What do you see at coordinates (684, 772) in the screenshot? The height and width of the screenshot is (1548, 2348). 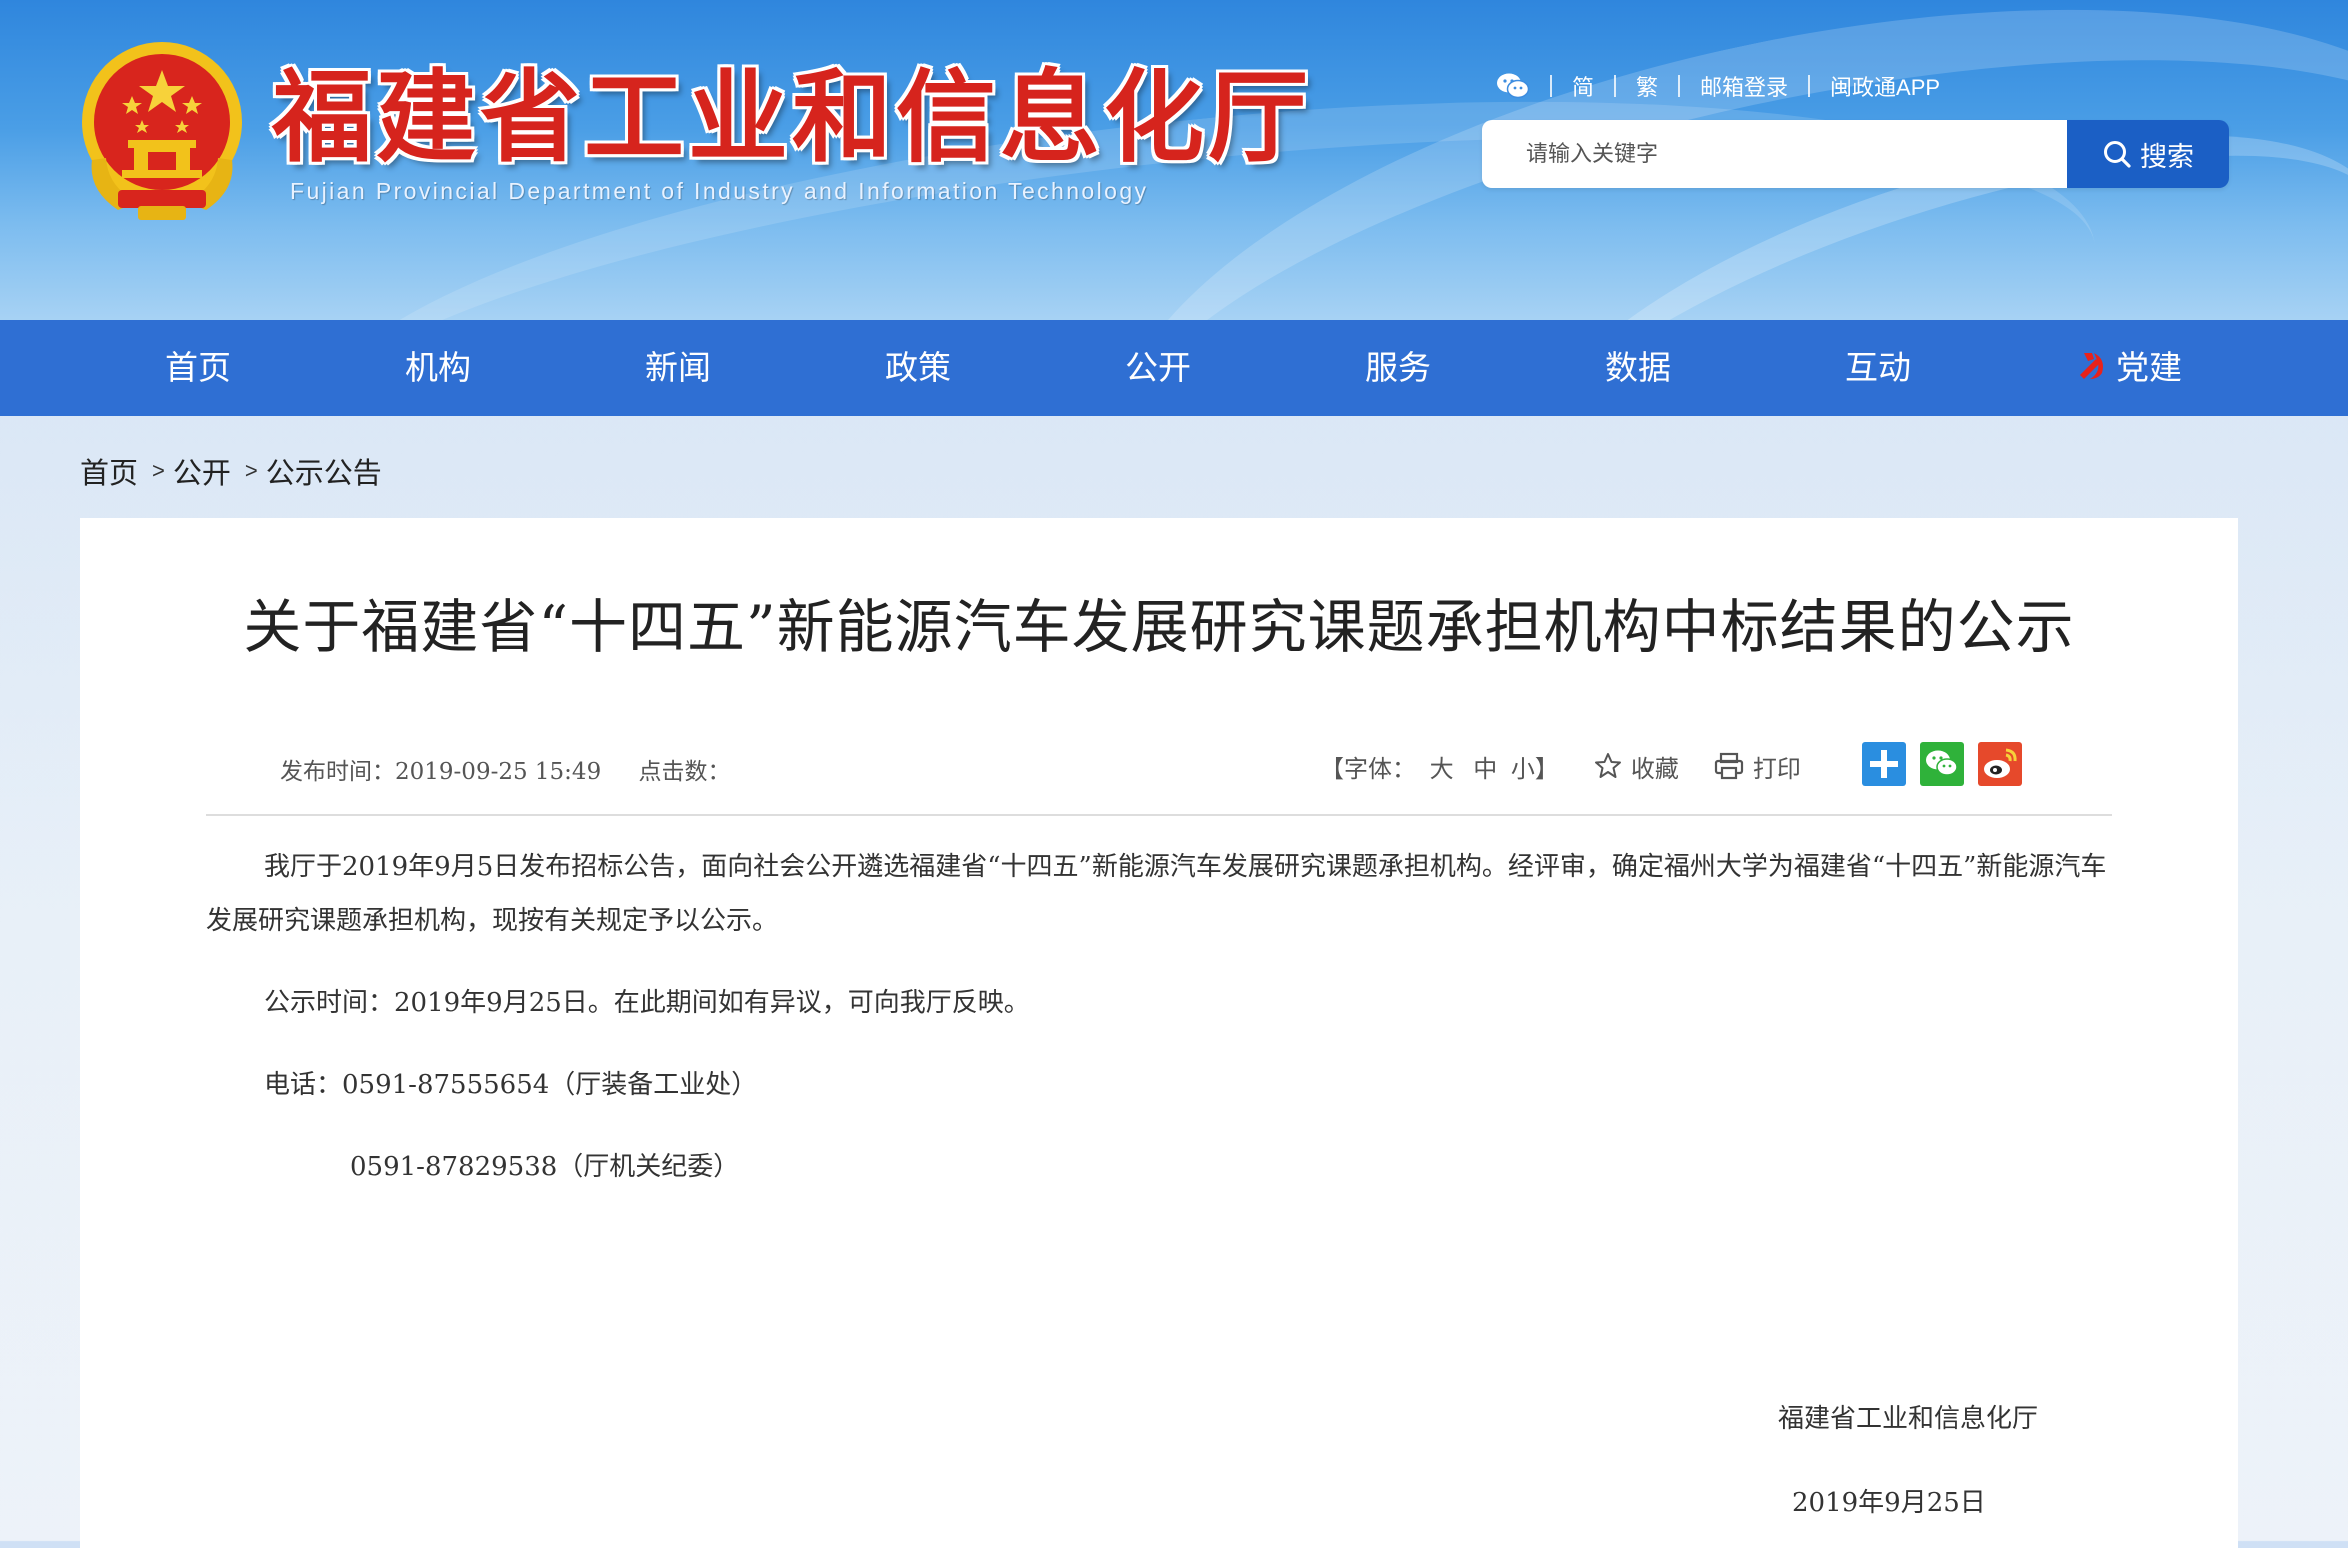 I see `click-count-label: 点击数：` at bounding box center [684, 772].